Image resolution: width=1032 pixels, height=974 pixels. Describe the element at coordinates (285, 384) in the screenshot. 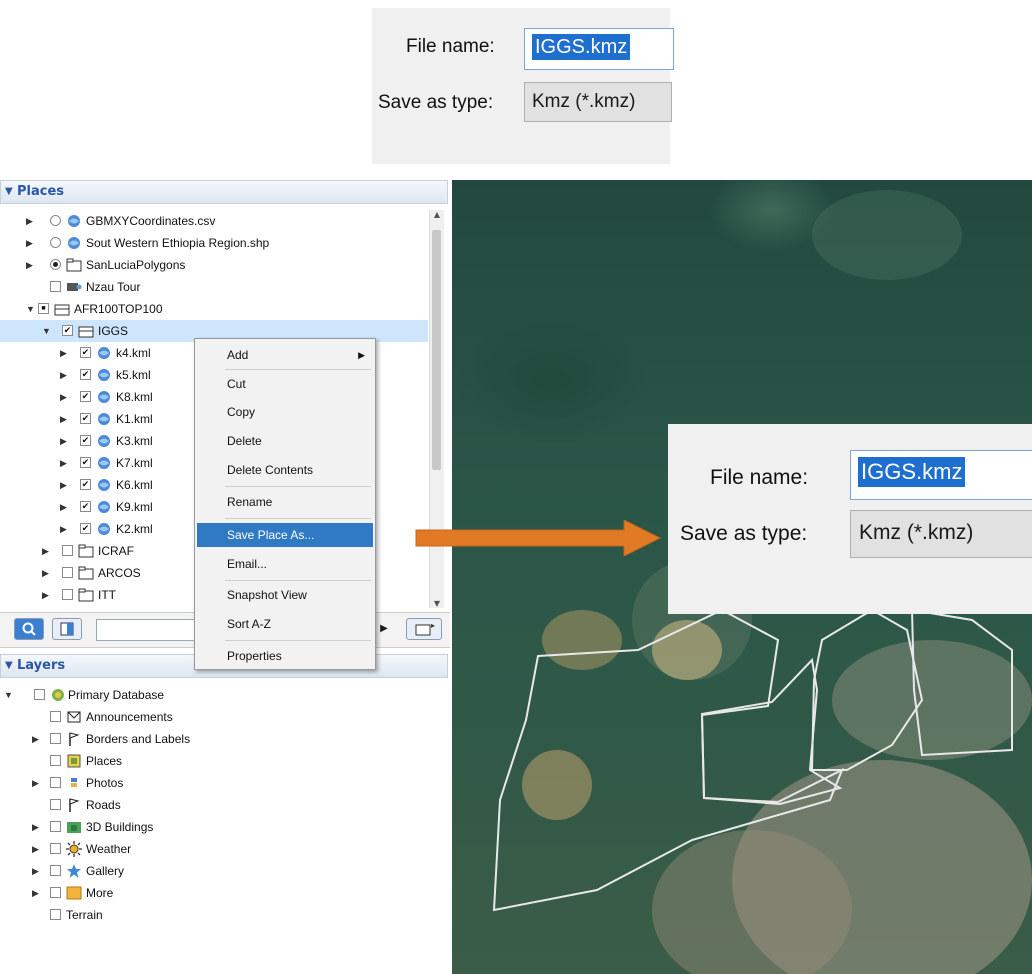

I see `menu-item-cut: Cut` at that location.